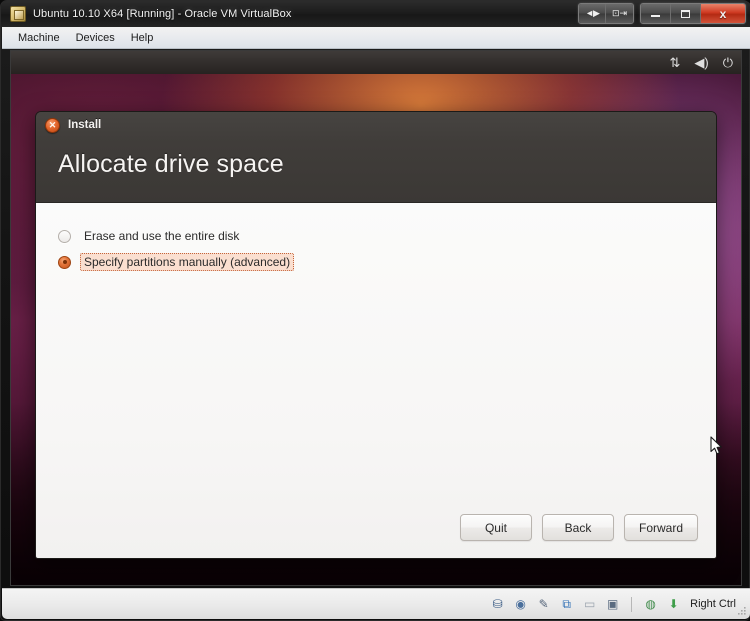 The height and width of the screenshot is (621, 750). Describe the element at coordinates (589, 604) in the screenshot. I see `shared-folders-icon: ▭` at that location.